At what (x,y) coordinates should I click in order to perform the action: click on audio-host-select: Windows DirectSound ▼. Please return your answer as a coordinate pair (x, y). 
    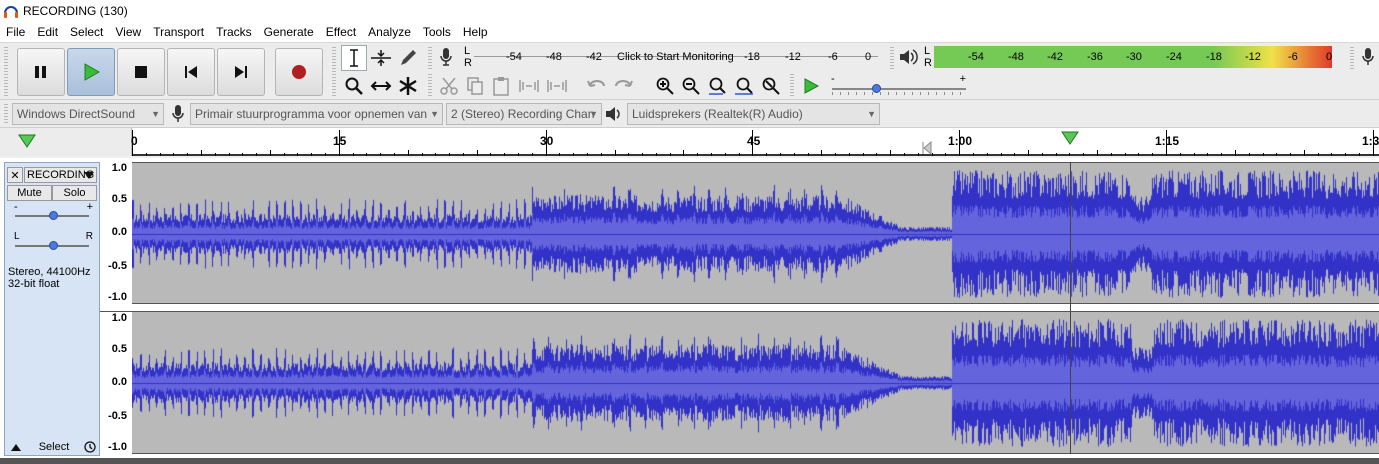
    Looking at the image, I should click on (88, 114).